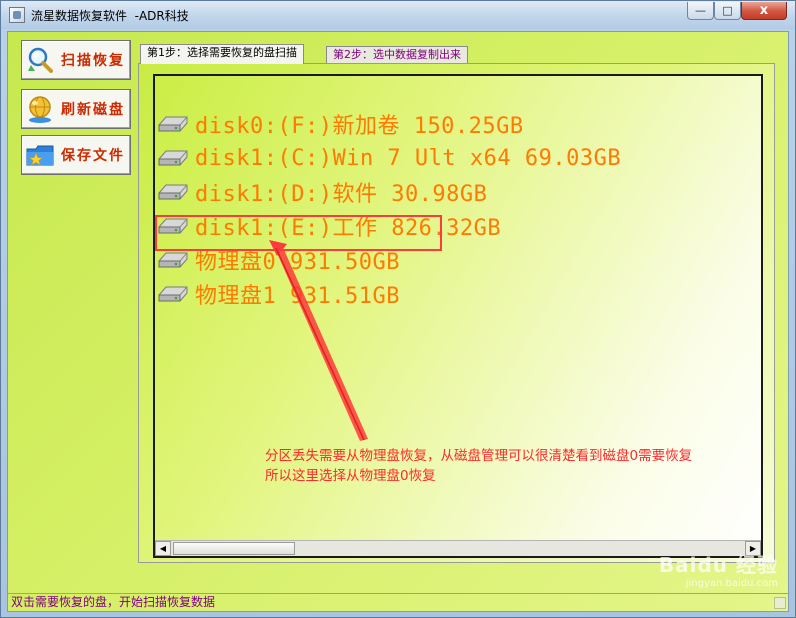 This screenshot has height=618, width=796. I want to click on status-bar: 双击需要恢复的盘，开始扫描恢复数据, so click(398, 602).